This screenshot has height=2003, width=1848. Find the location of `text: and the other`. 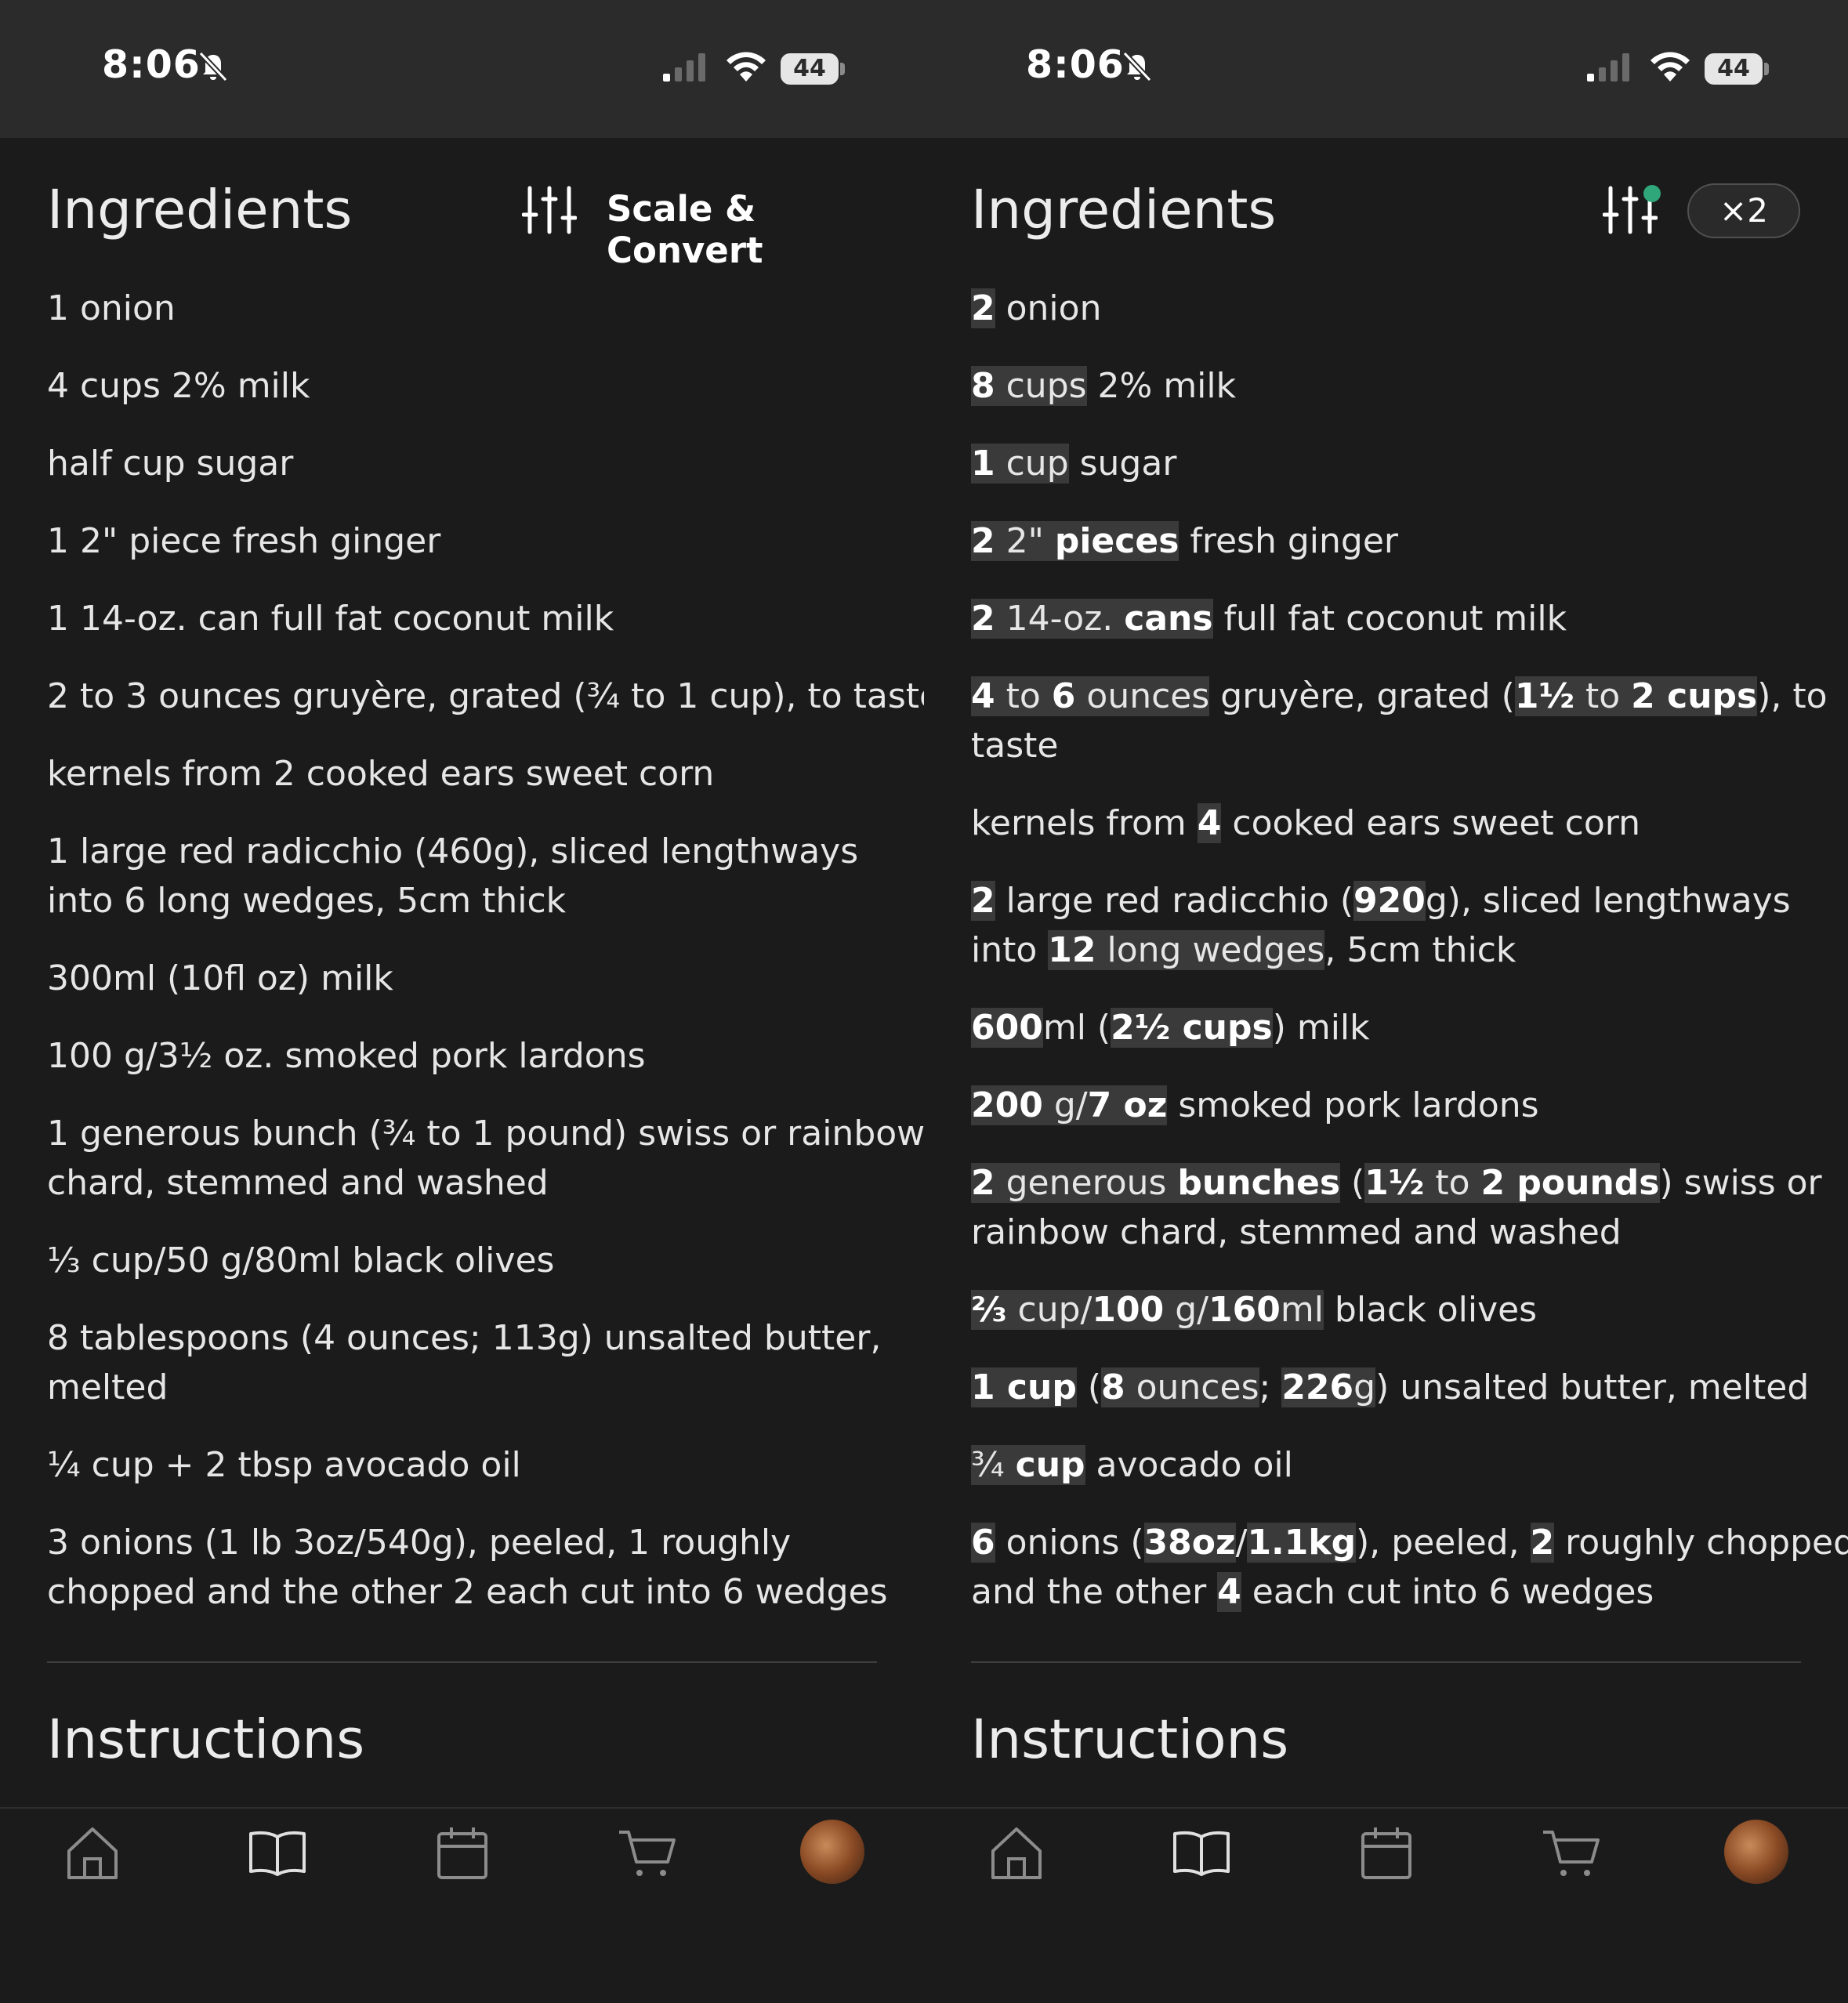

text: and the other is located at coordinates (1094, 1592).